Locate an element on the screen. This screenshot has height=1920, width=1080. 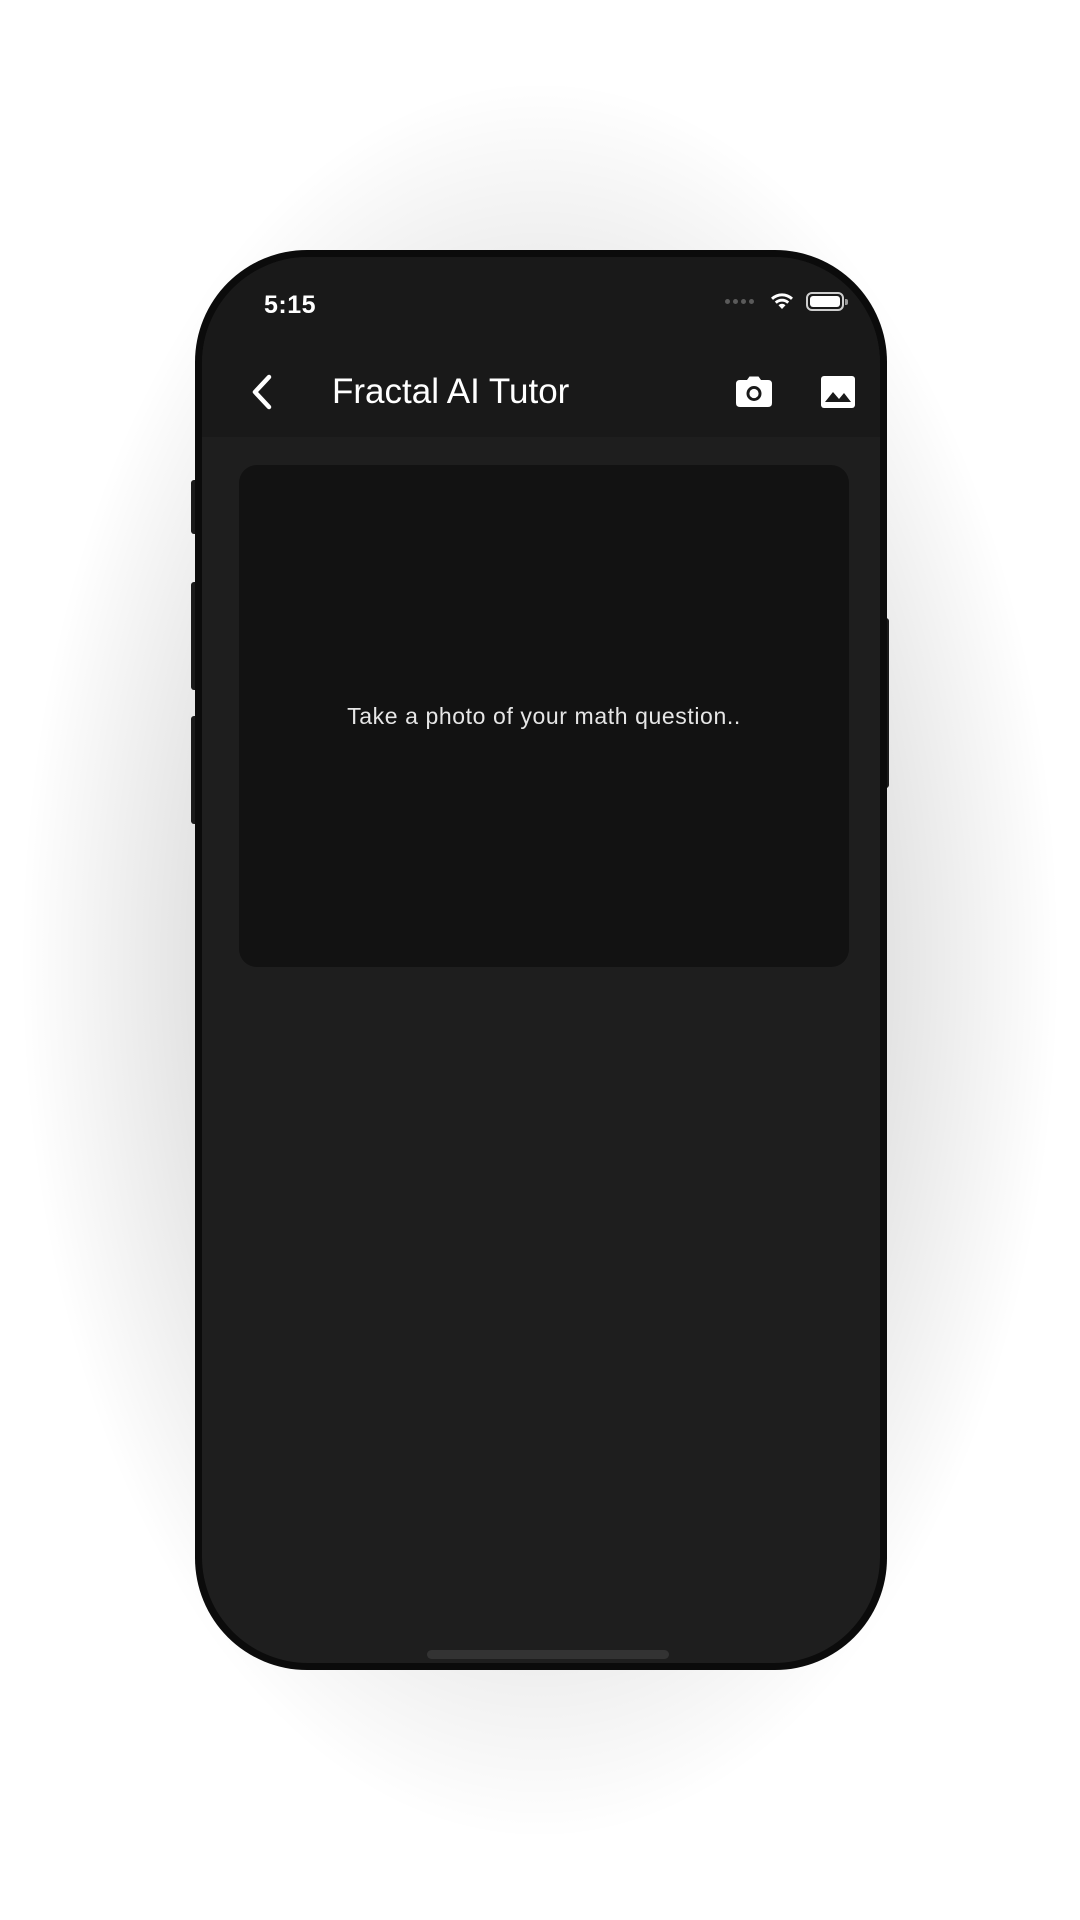
gallery-button is located at coordinates (838, 392).